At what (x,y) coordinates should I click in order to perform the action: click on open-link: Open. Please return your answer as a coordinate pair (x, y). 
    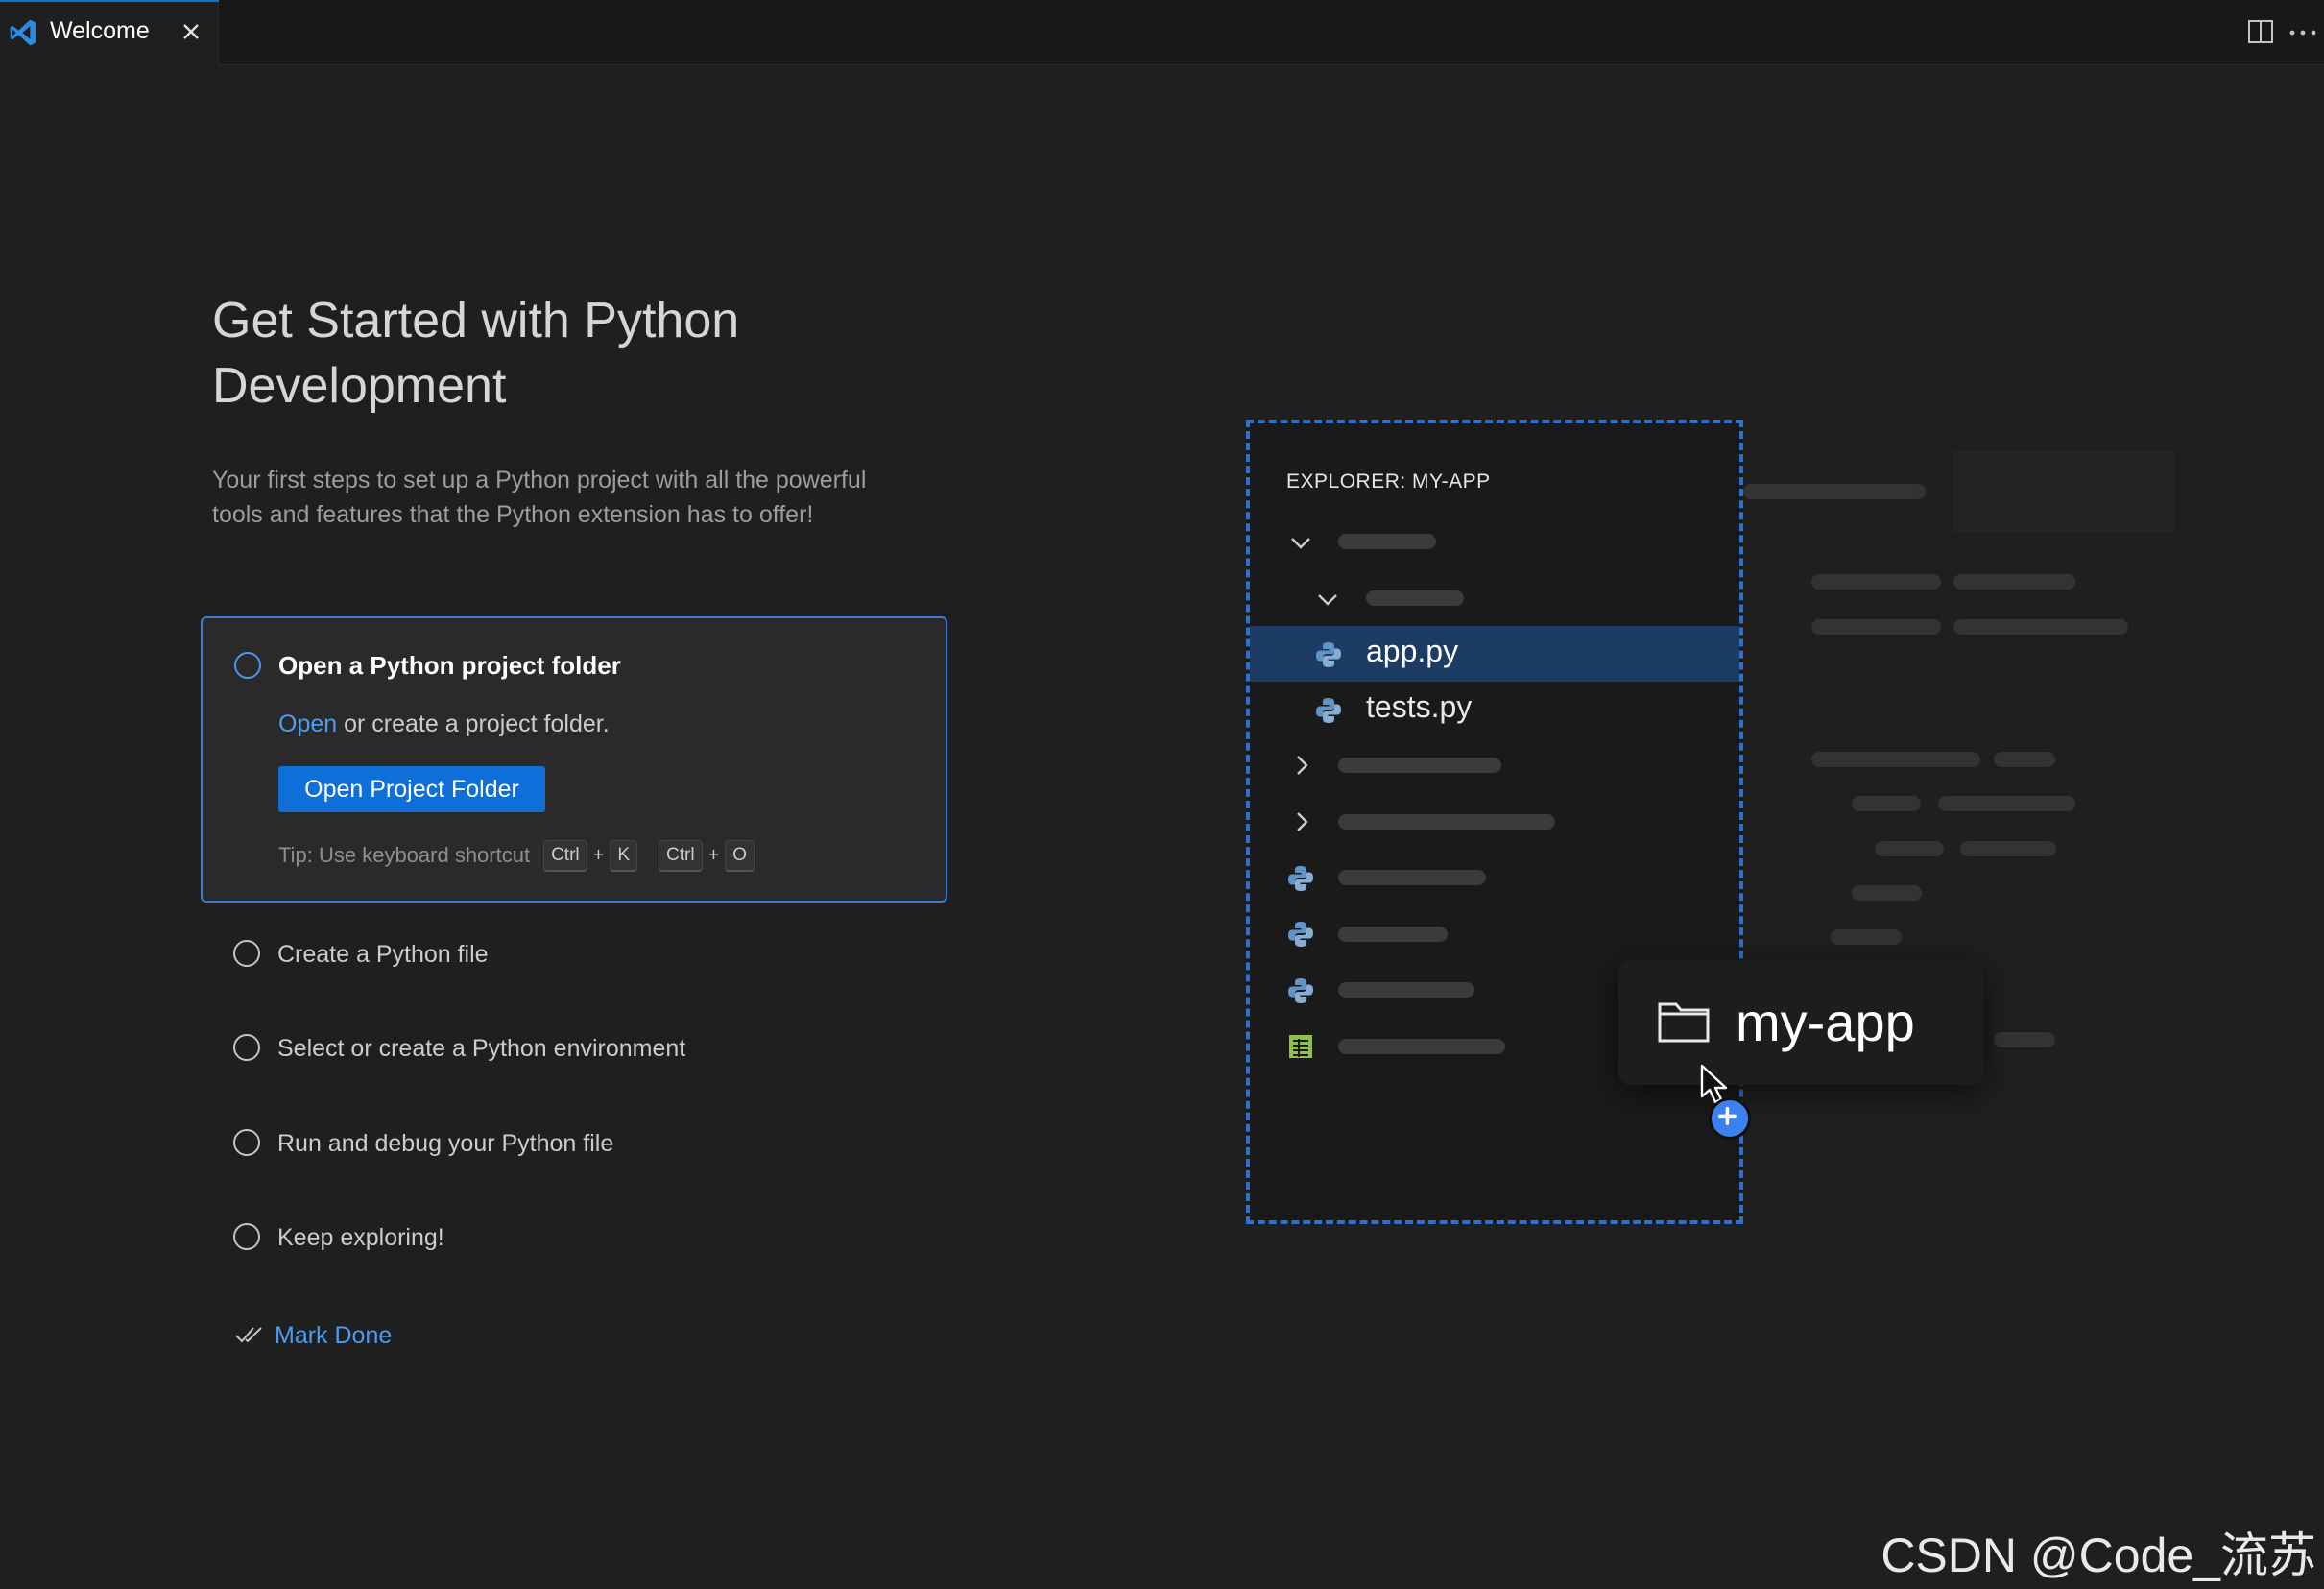
    Looking at the image, I should click on (307, 724).